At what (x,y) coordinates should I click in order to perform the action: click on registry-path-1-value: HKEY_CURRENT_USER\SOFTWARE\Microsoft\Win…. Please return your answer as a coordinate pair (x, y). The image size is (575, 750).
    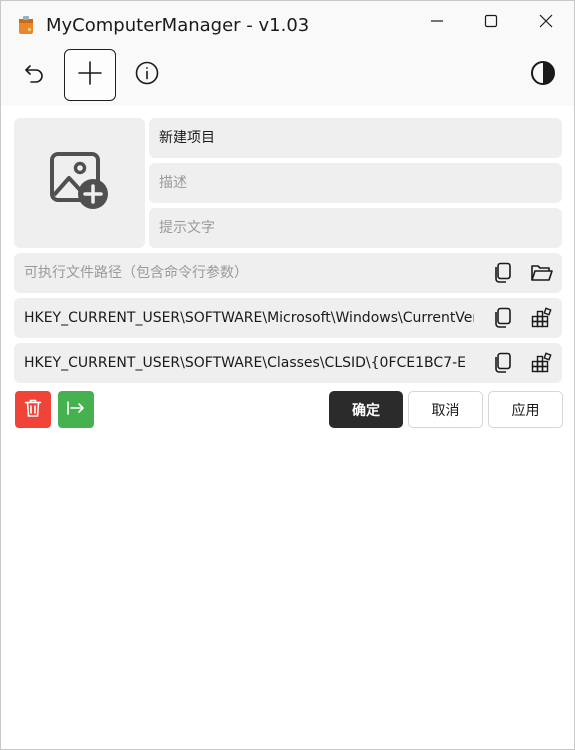
    Looking at the image, I should click on (249, 318).